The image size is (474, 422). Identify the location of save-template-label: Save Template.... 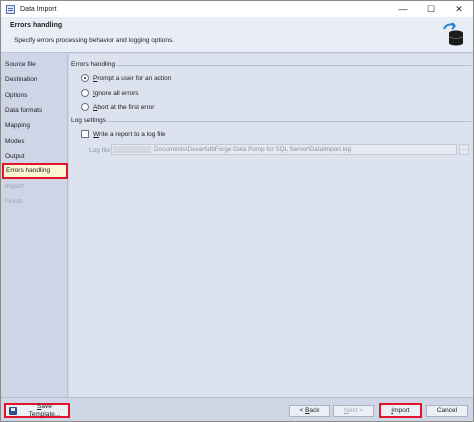
(44, 410).